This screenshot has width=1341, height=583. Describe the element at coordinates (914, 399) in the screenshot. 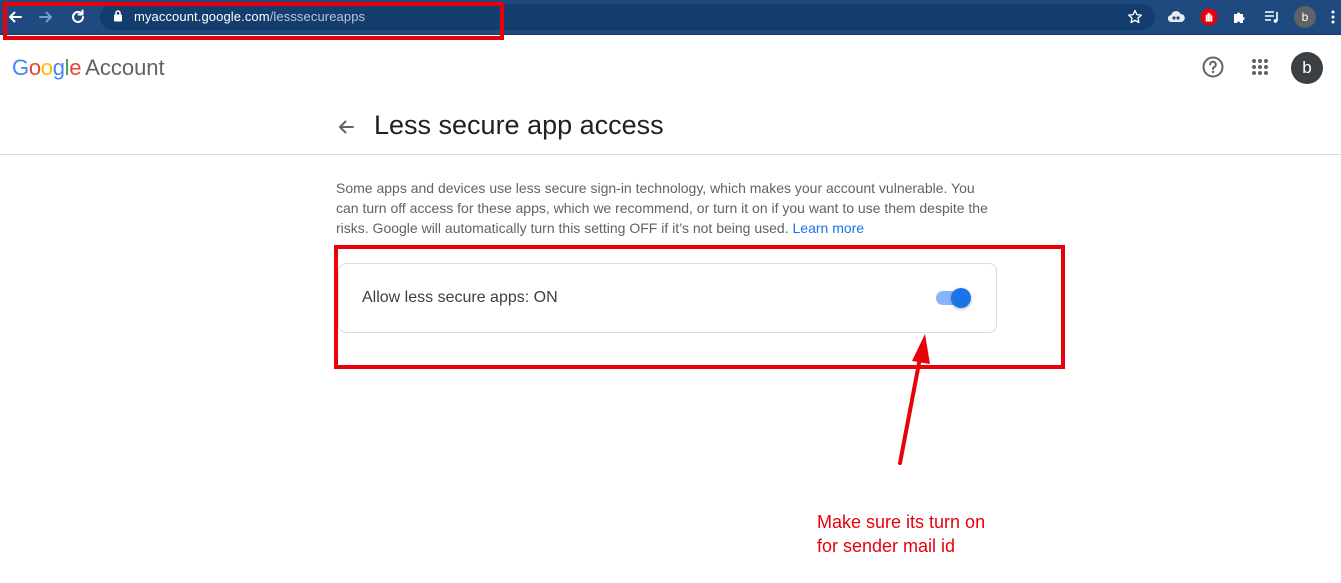

I see `annotation-arrow` at that location.